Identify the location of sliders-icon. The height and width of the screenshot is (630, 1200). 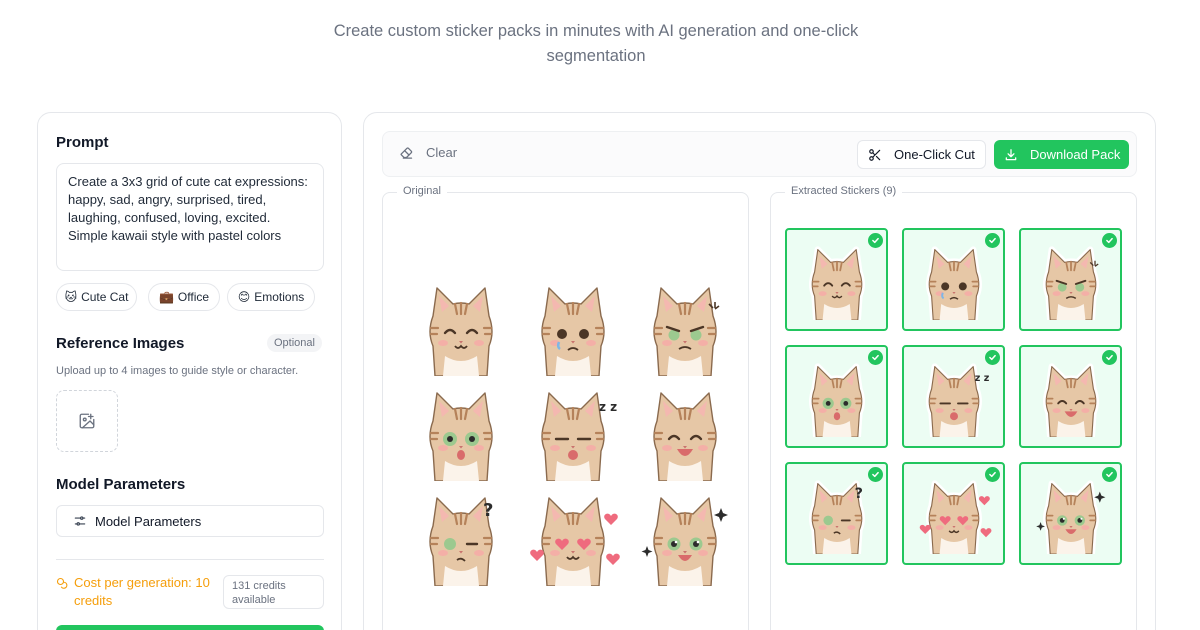
(80, 521).